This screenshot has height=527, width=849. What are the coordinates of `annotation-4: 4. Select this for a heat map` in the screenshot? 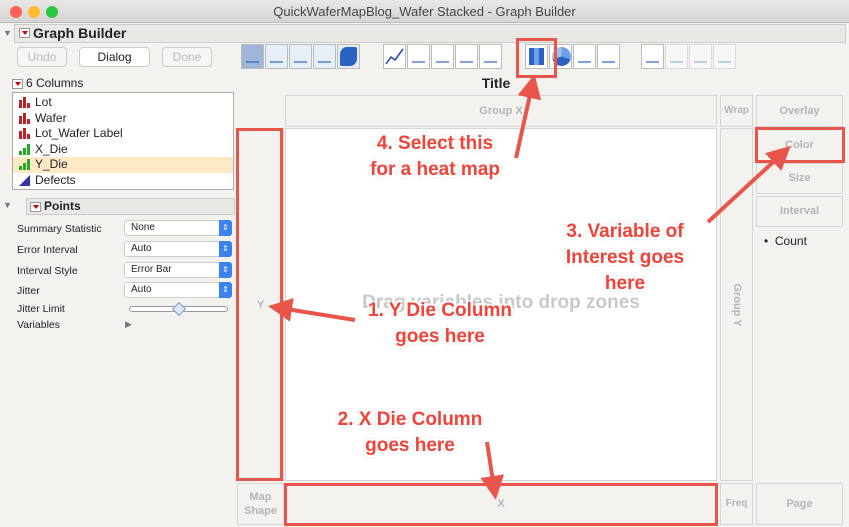 It's located at (435, 156).